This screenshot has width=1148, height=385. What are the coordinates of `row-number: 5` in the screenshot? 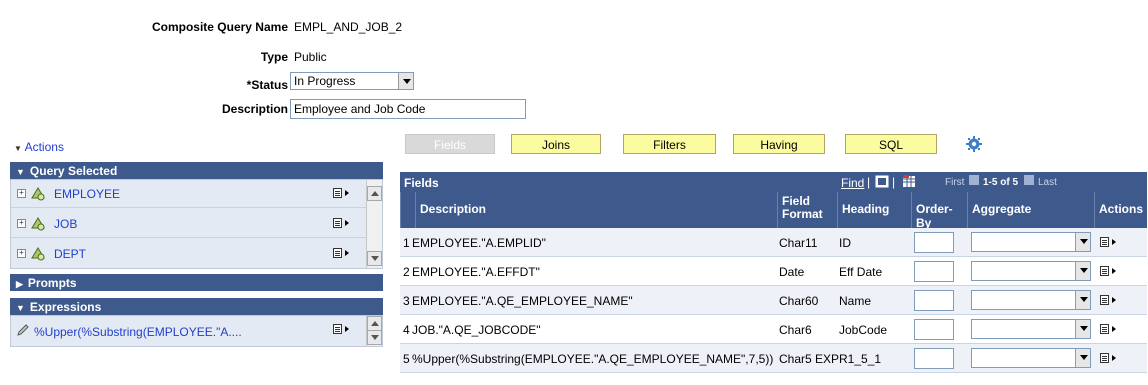 It's located at (406, 359).